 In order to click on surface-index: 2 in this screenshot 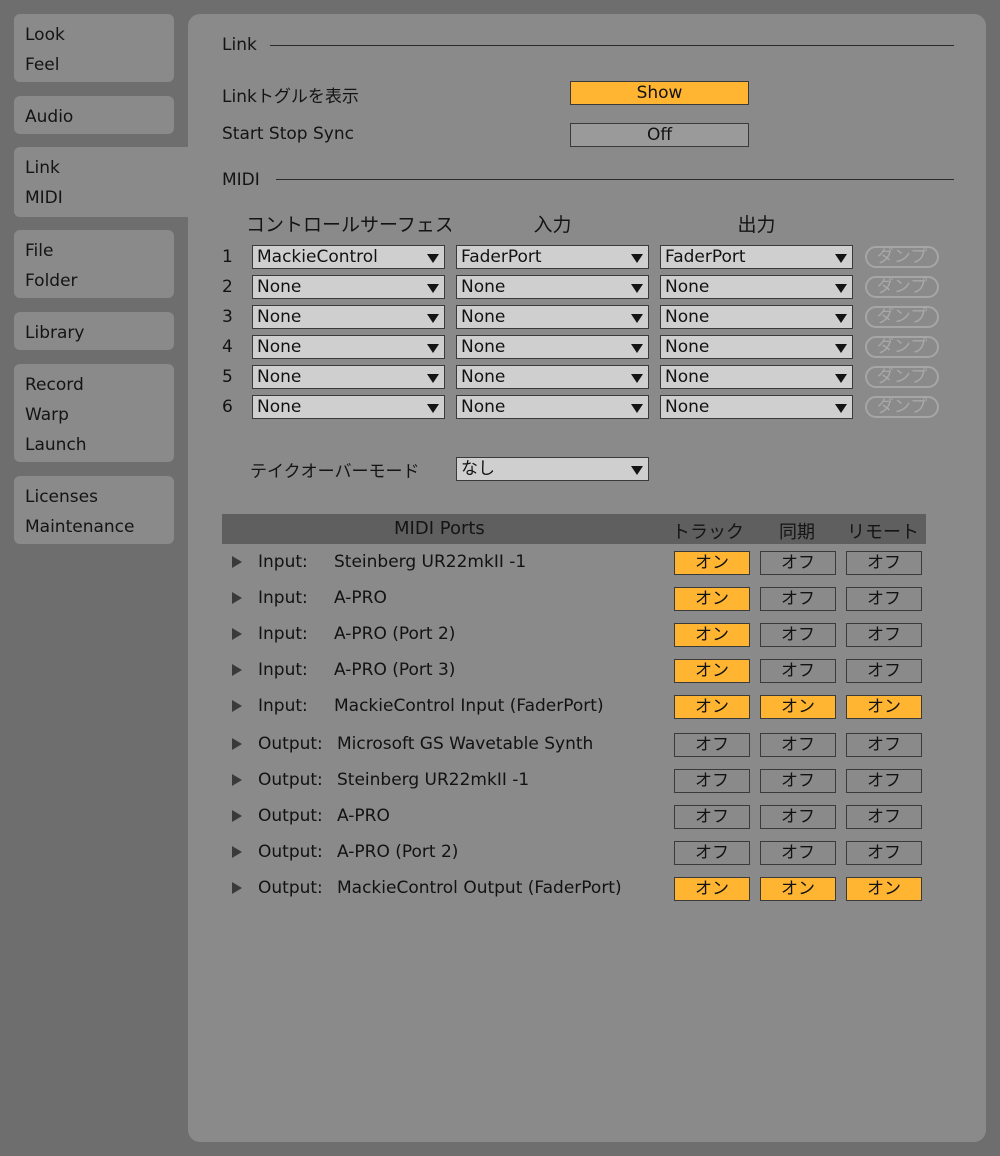, I will do `click(227, 287)`.